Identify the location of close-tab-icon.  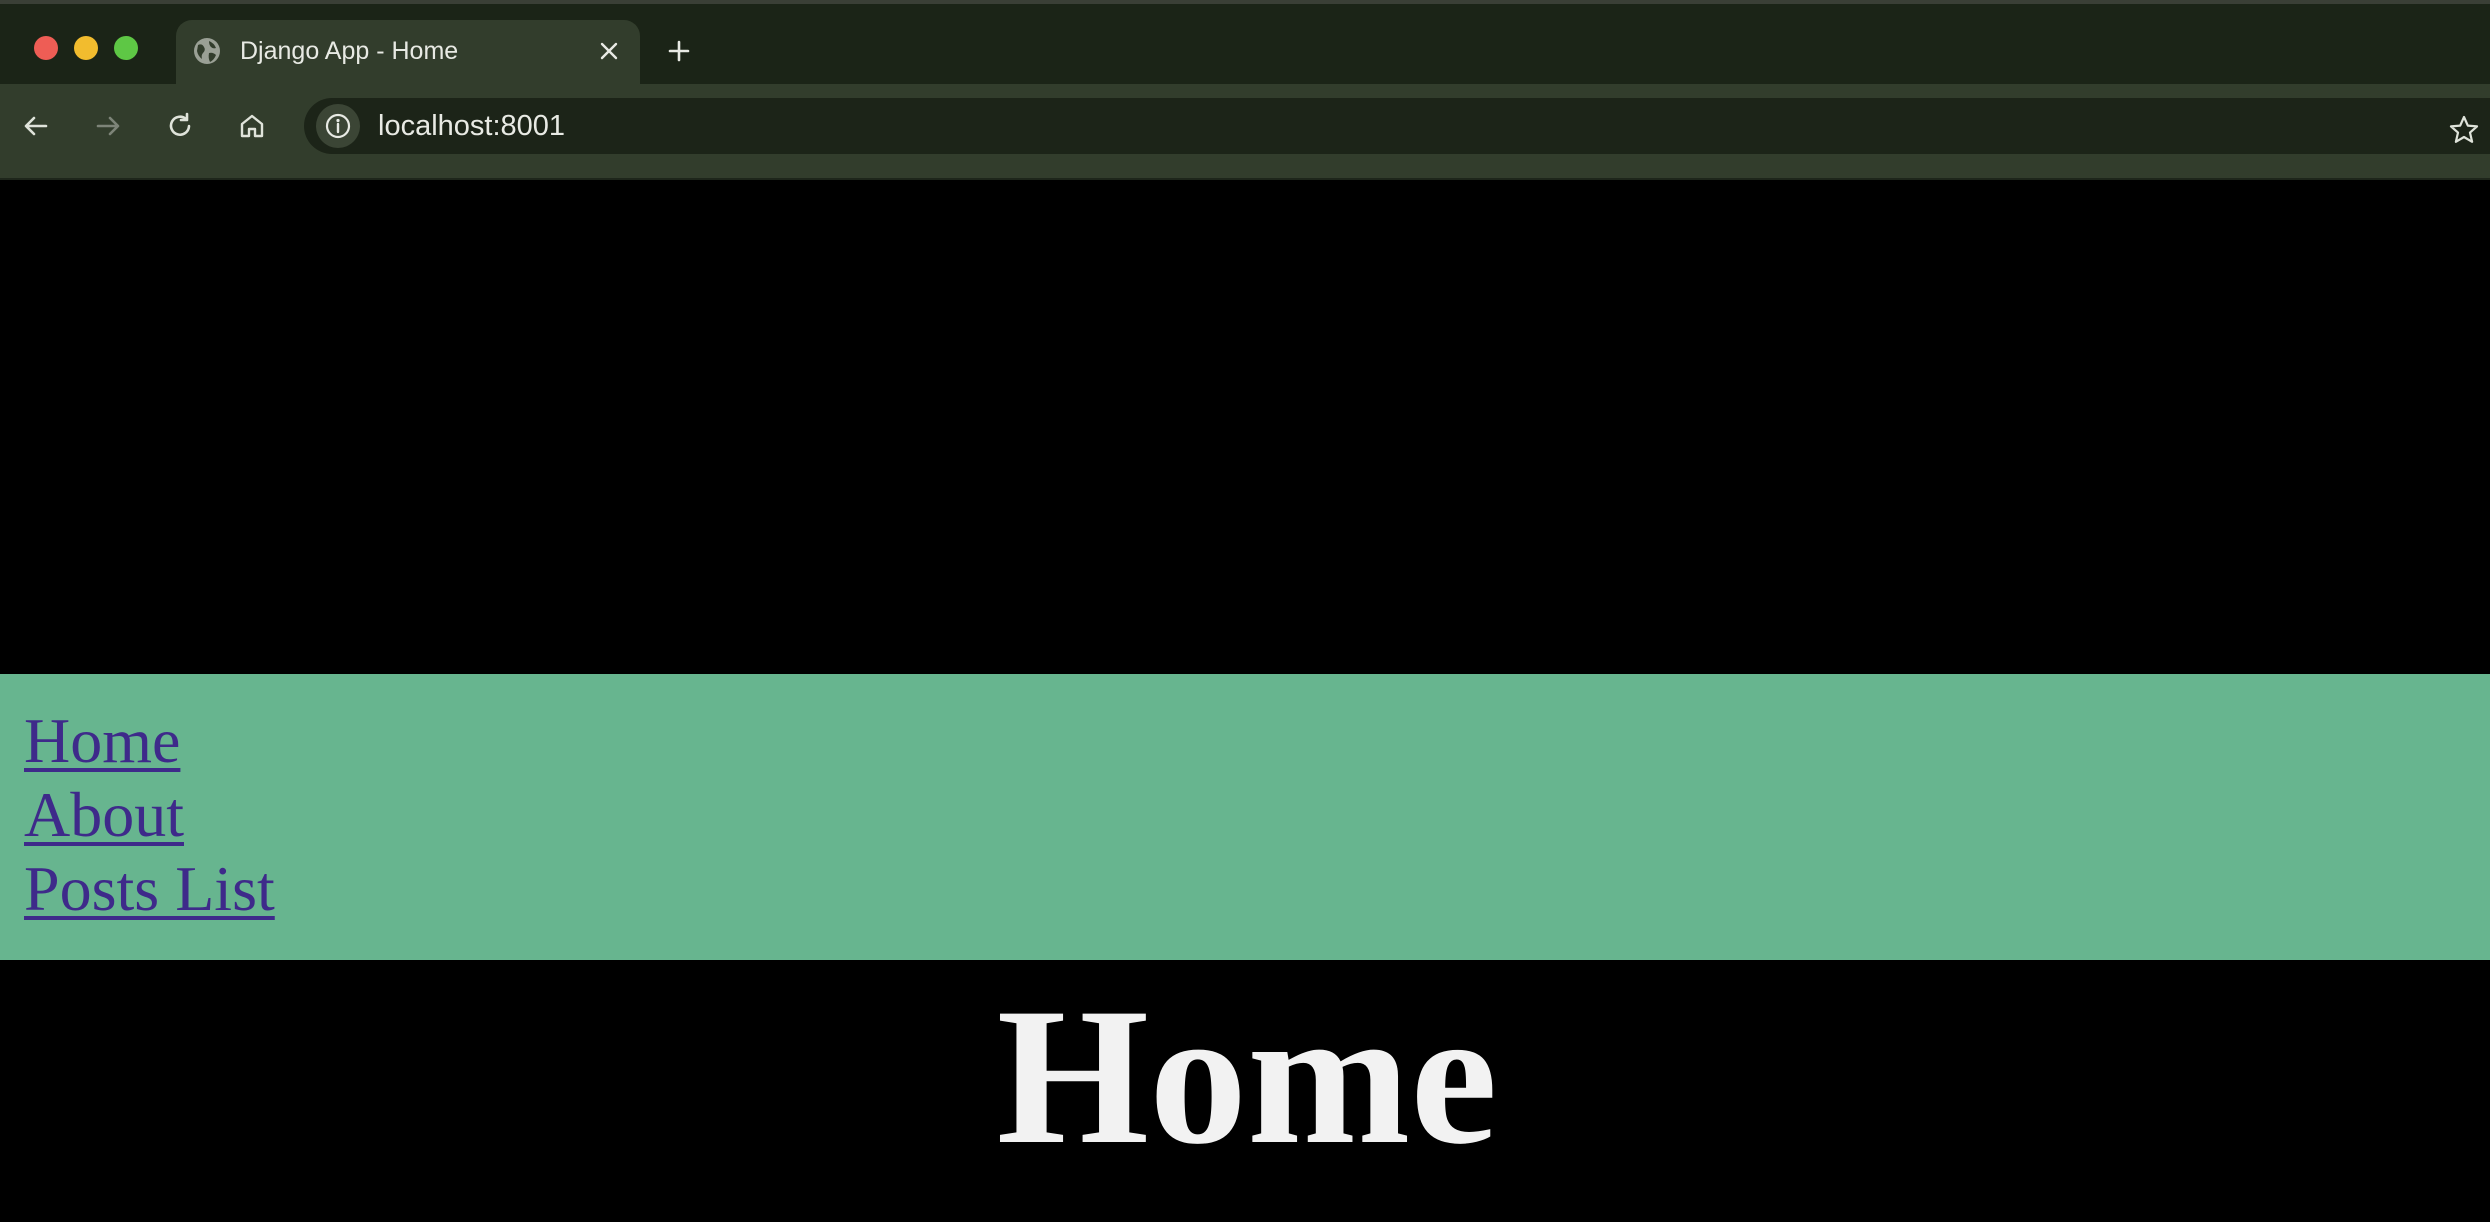
(609, 51).